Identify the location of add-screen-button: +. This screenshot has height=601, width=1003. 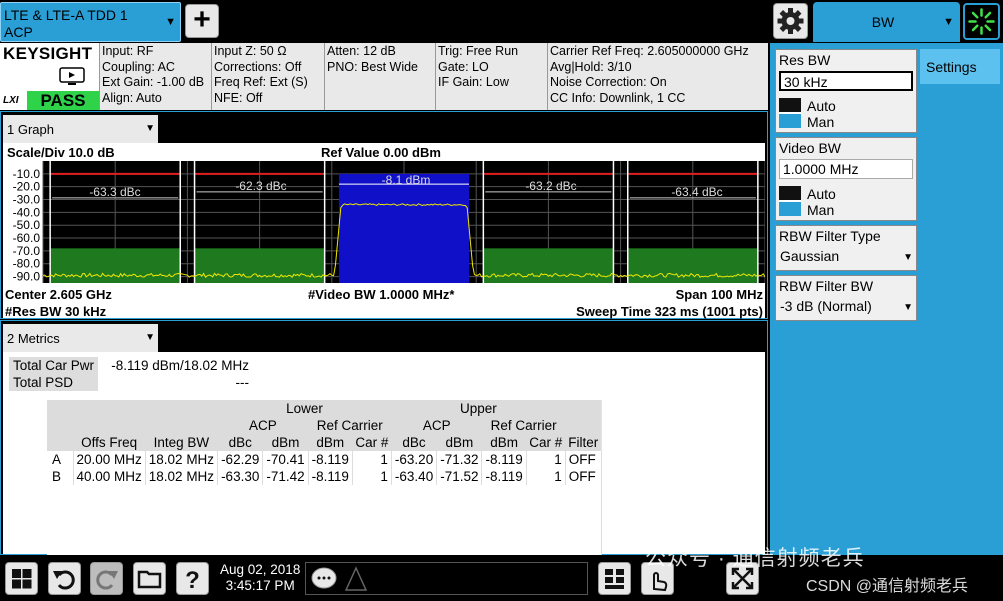
(202, 21).